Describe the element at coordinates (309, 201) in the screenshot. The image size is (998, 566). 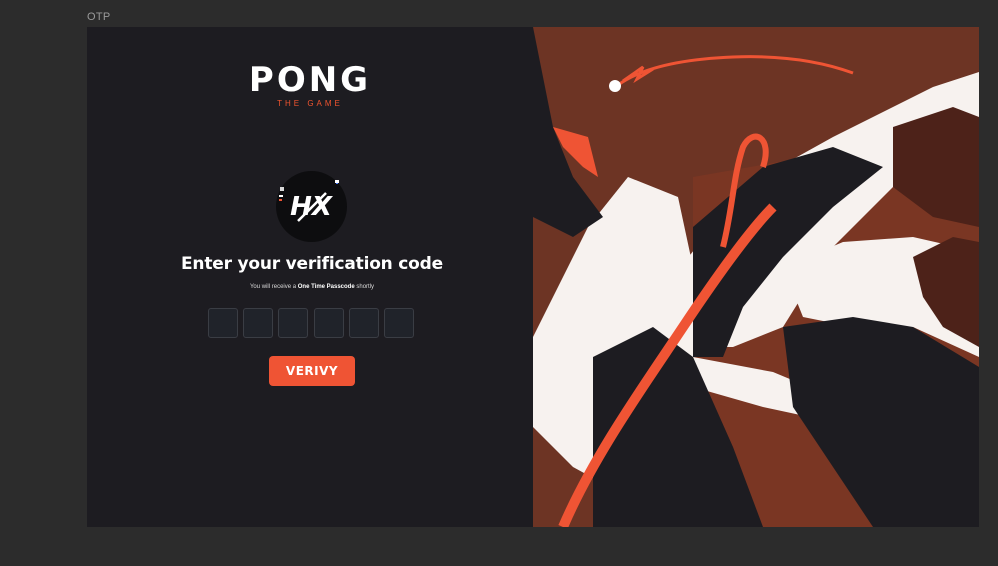
I see `hx-logo-icon: HX` at that location.